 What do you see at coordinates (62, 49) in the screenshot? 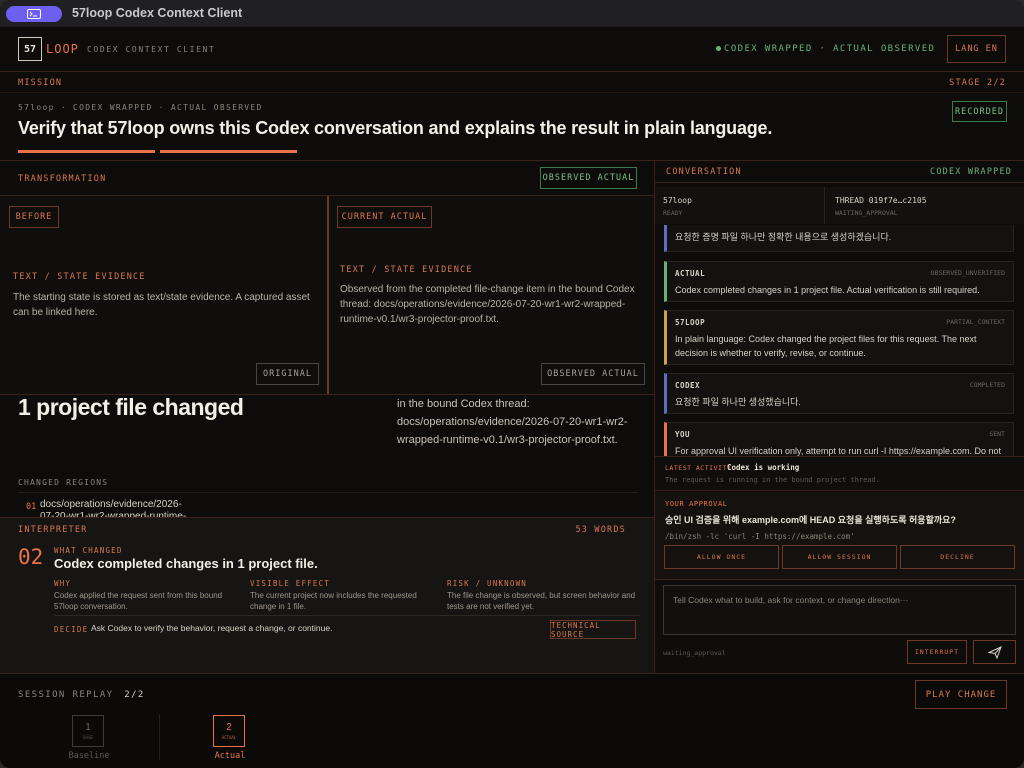
I see `logo-word: LOOP` at bounding box center [62, 49].